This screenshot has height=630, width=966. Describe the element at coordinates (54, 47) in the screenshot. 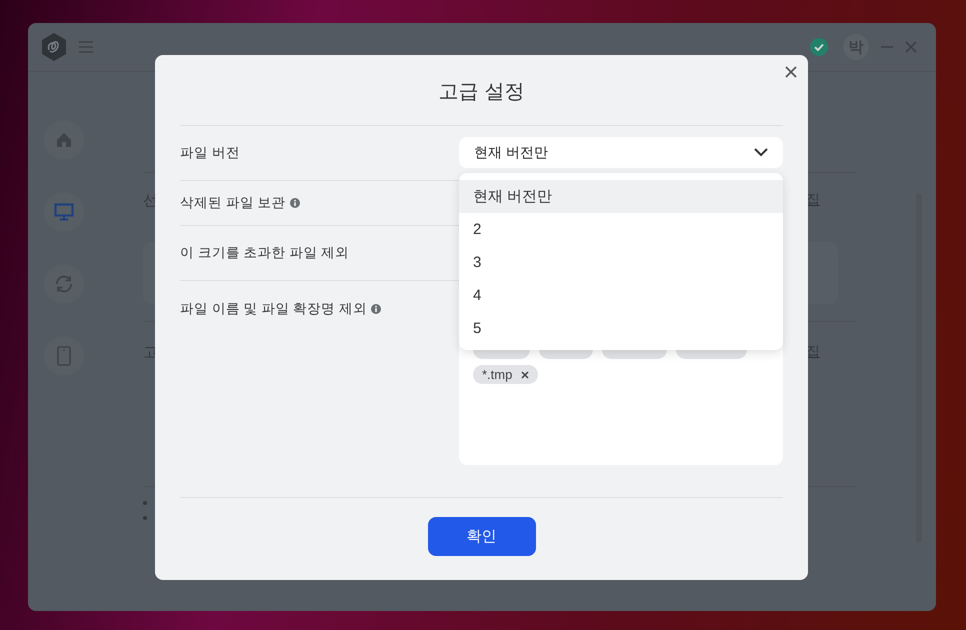

I see `logo-icon` at that location.